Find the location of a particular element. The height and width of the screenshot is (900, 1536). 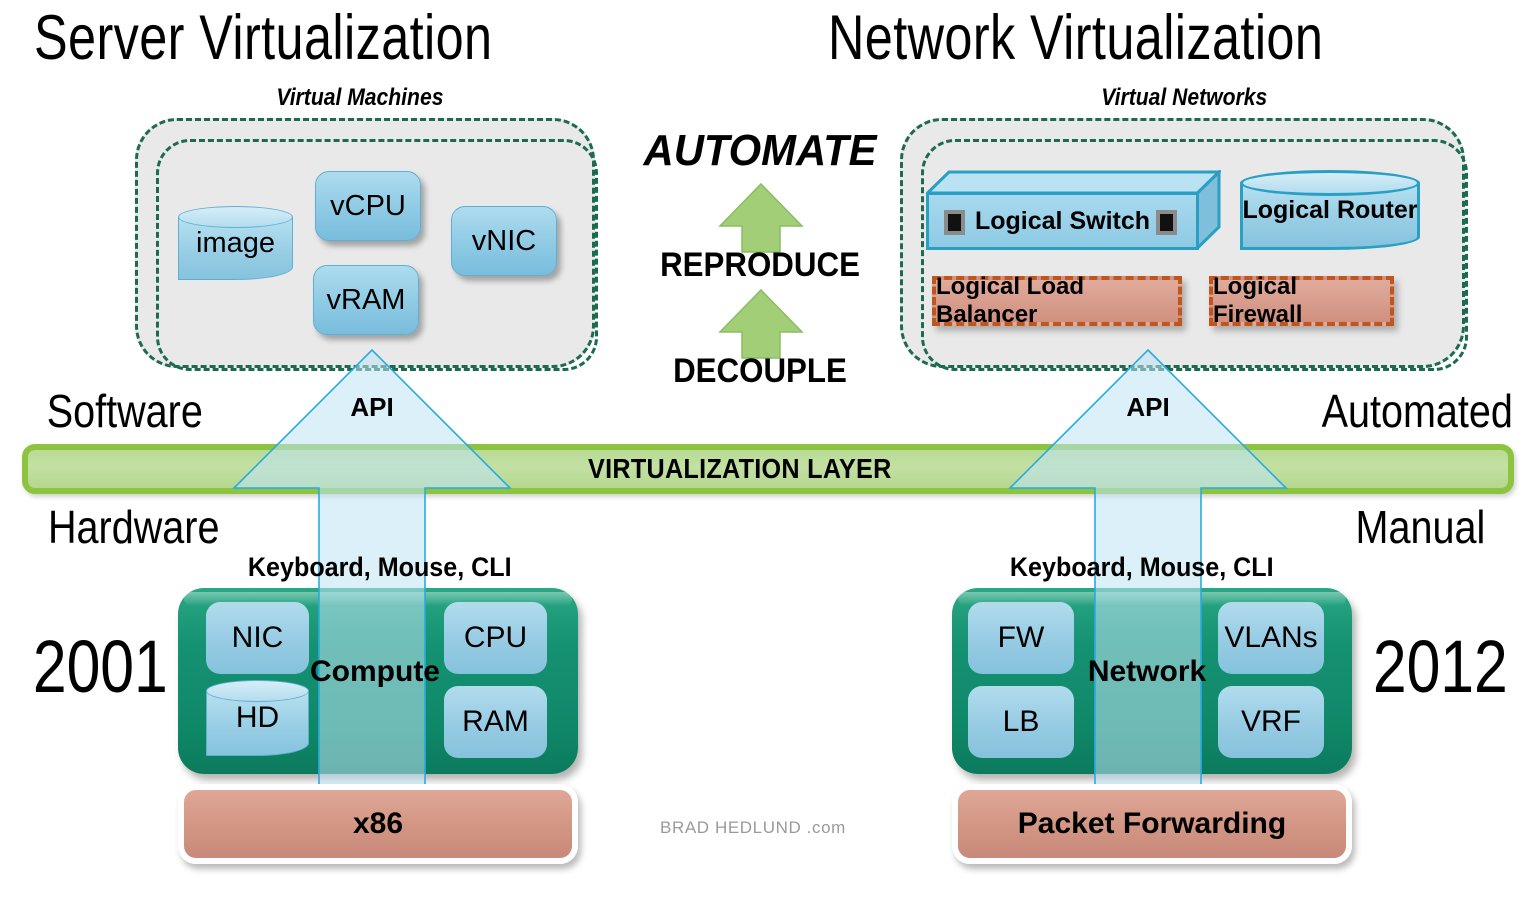

input-label-right: Keyboard, Mouse, CLI is located at coordinates (1141, 567).